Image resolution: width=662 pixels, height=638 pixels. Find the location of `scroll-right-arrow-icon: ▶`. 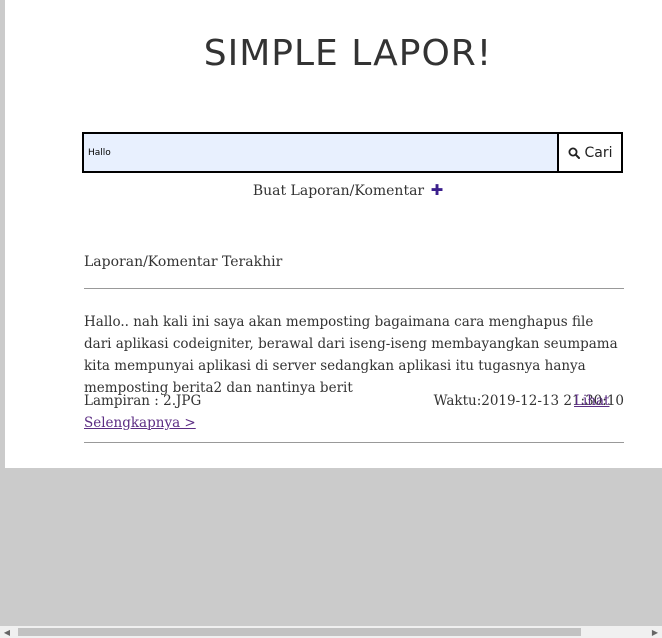

scroll-right-arrow-icon: ▶ is located at coordinates (655, 632).